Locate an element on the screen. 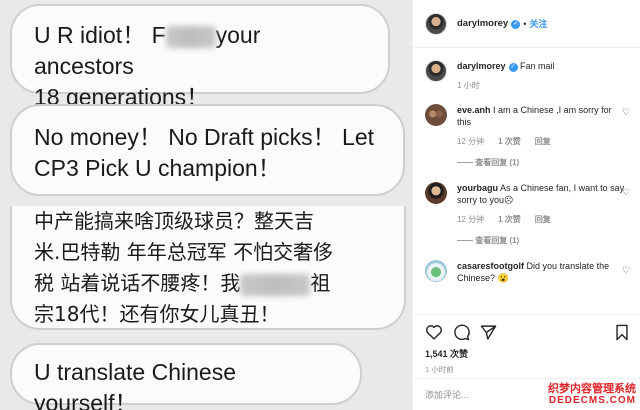 This screenshot has width=640, height=410. bubble-text: 税 站着说话不腰疼！我 is located at coordinates (137, 283).